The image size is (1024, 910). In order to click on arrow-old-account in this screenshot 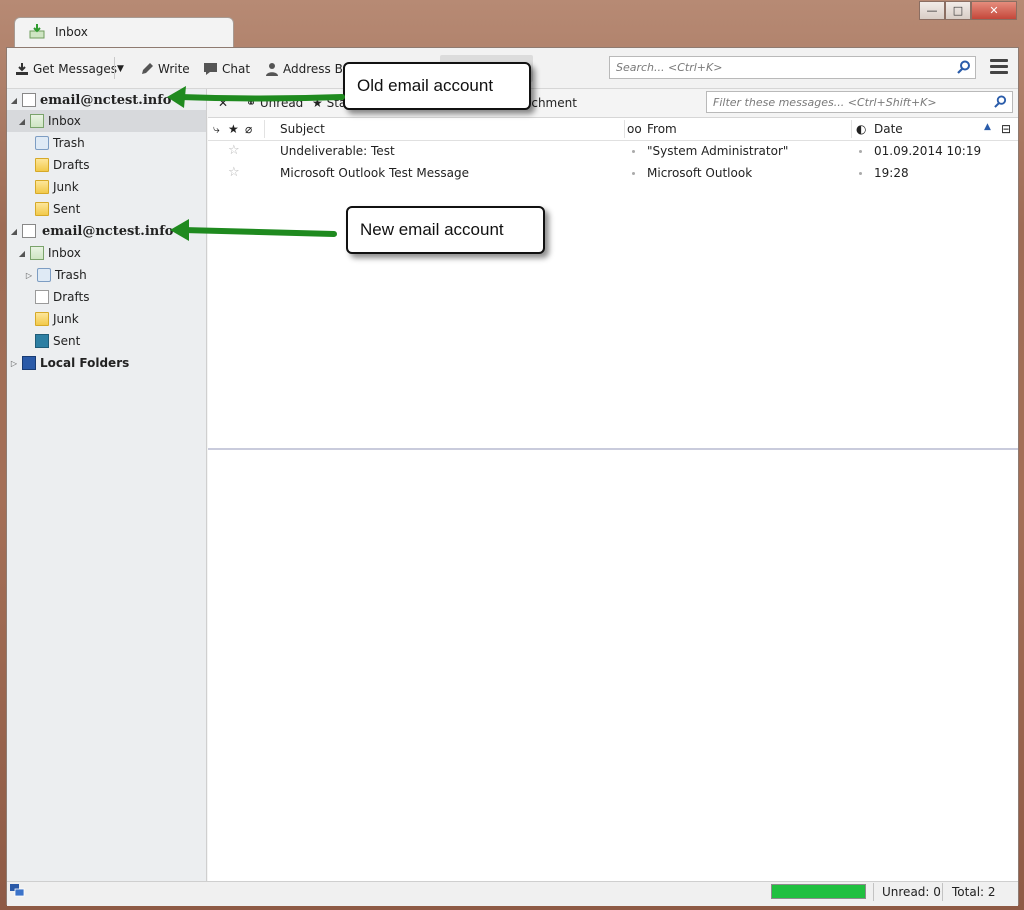, I will do `click(256, 97)`.